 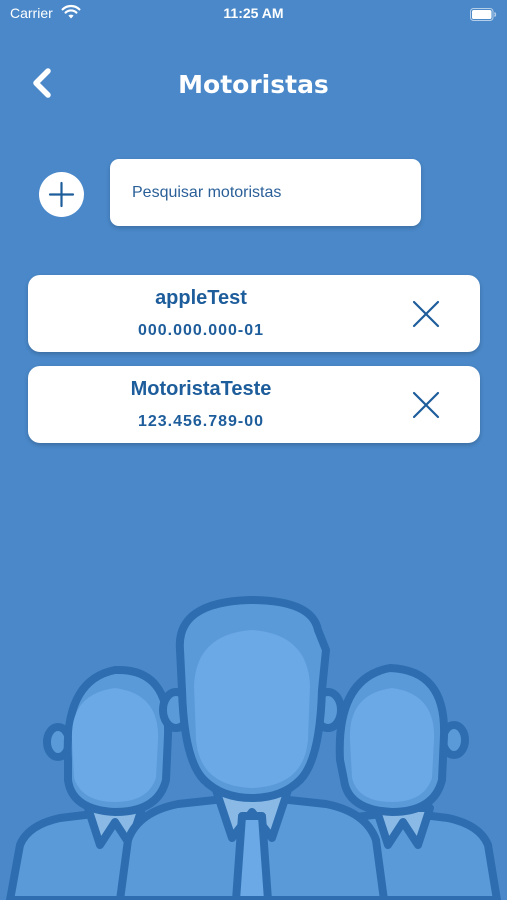 I want to click on driver-cpf: 000.000.000-01, so click(x=201, y=330).